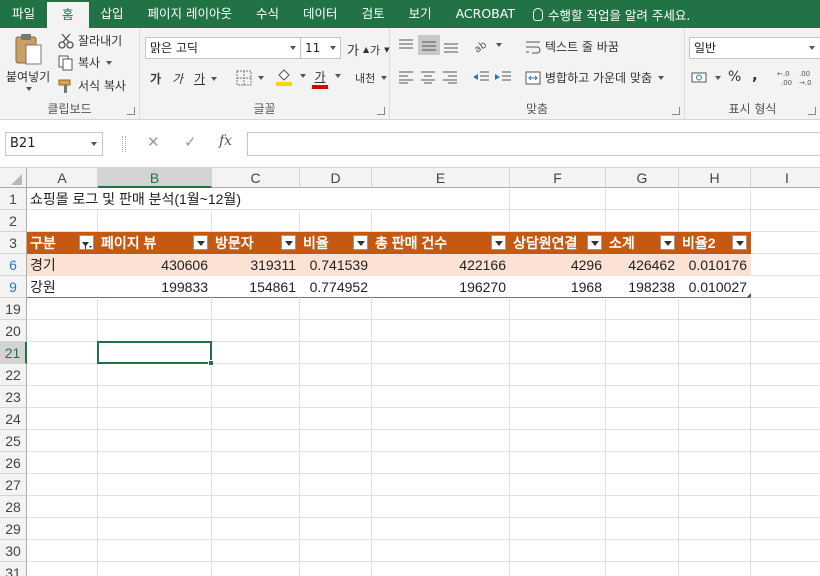 Image resolution: width=820 pixels, height=576 pixels. I want to click on row-header-6: 6, so click(13, 265).